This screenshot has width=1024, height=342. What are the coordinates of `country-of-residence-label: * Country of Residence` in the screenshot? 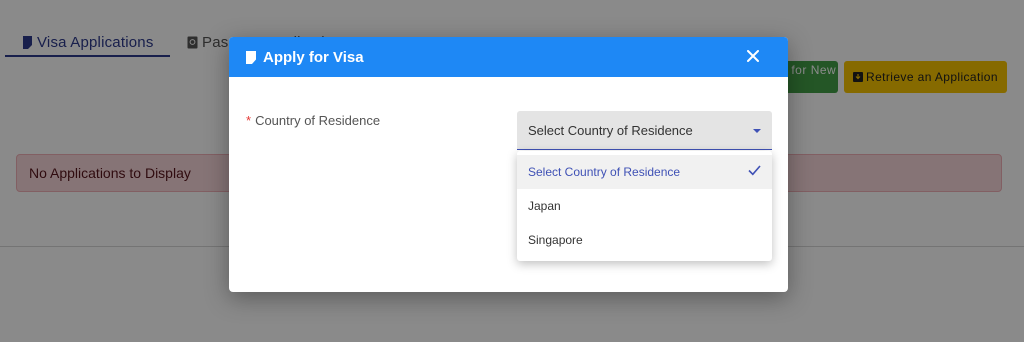 It's located at (313, 120).